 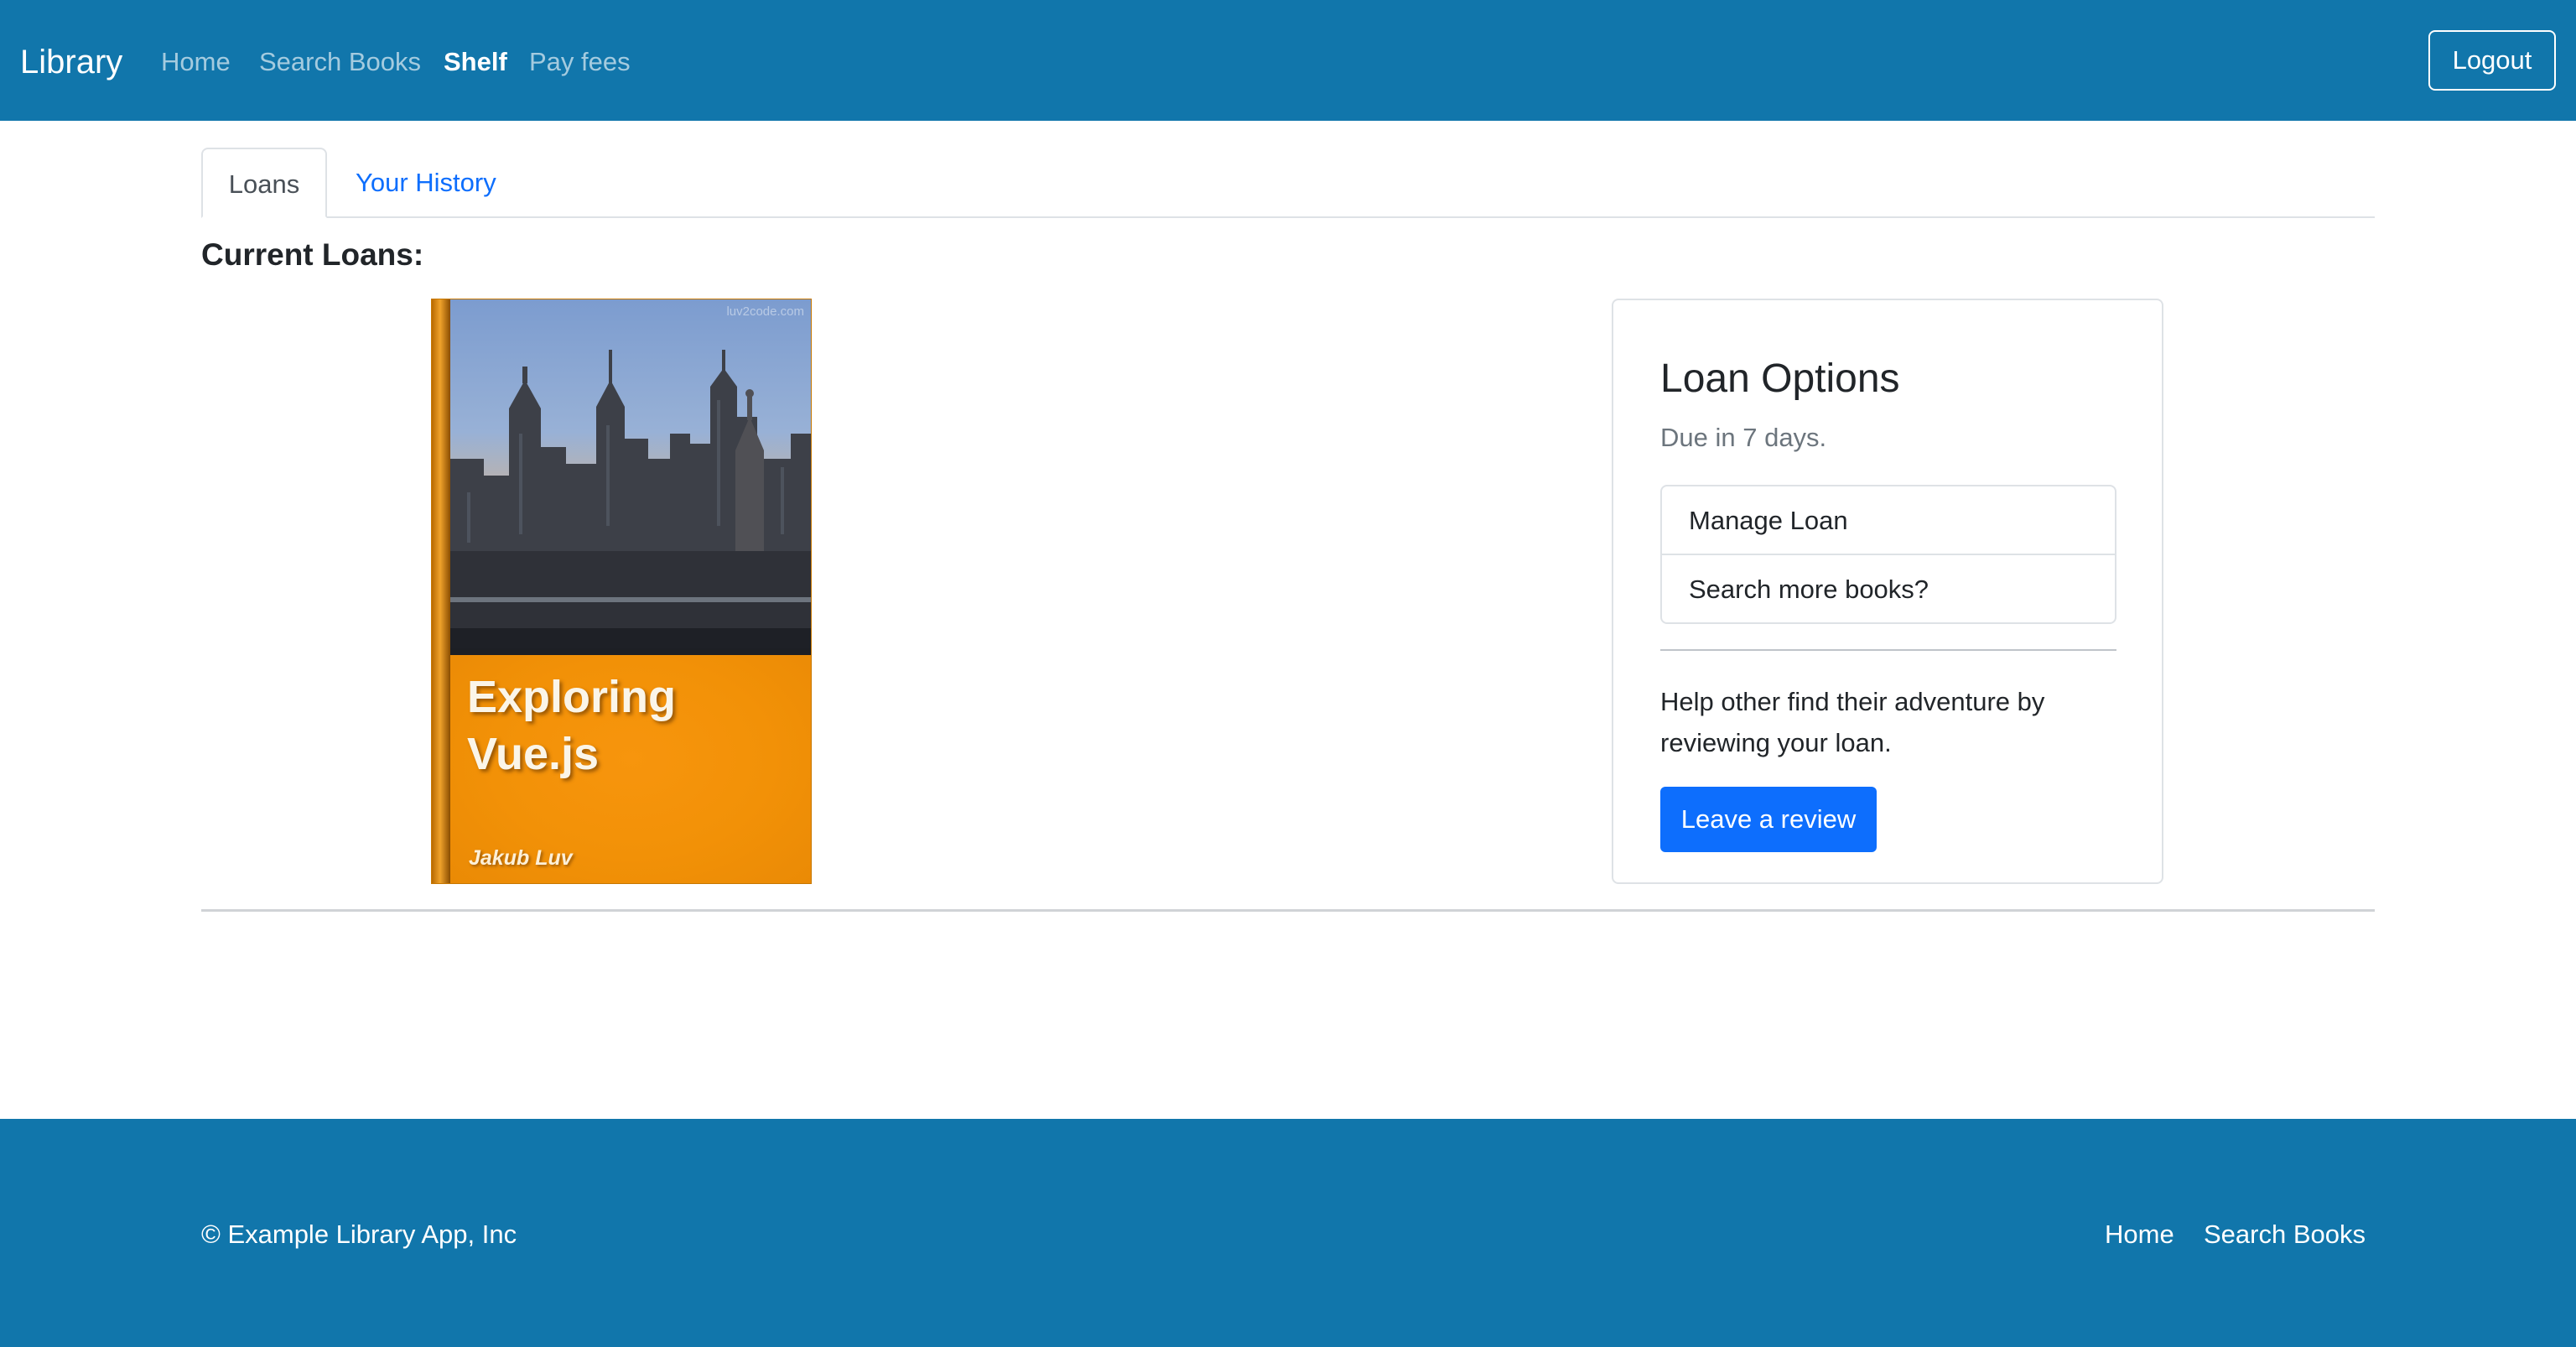 What do you see at coordinates (196, 62) in the screenshot?
I see `nav-link-home: Home` at bounding box center [196, 62].